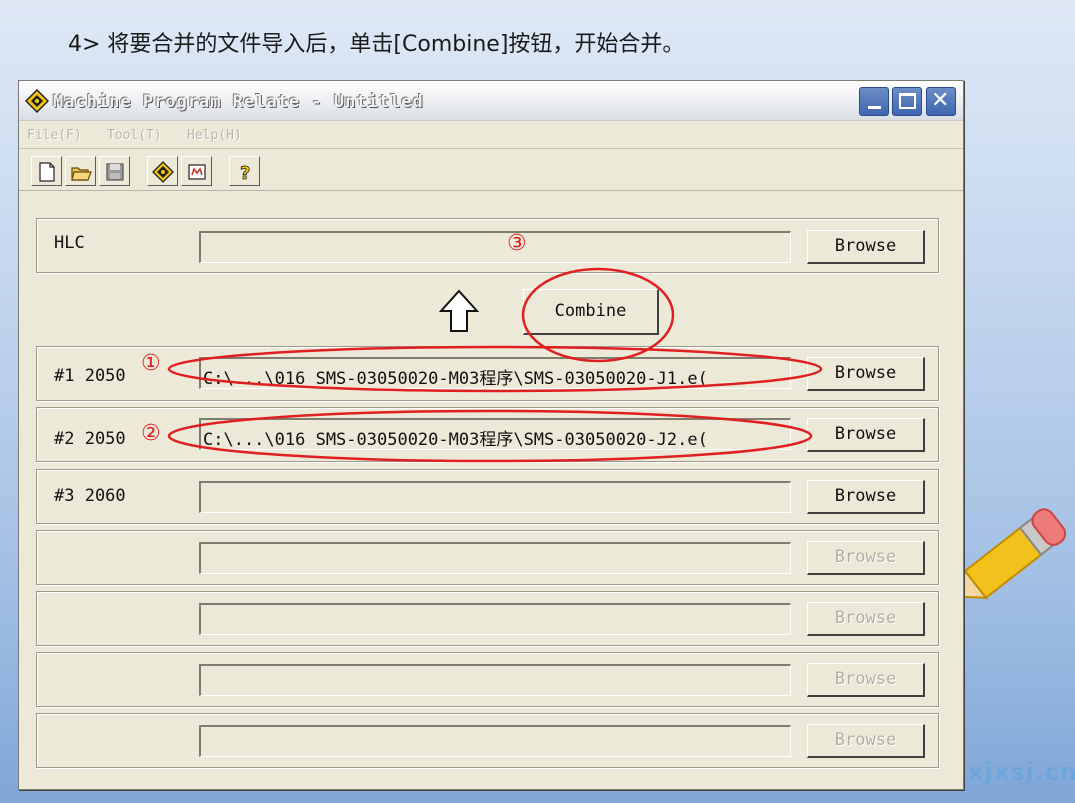 This screenshot has height=803, width=1075. I want to click on file-row: #3 2060 Browse, so click(487, 496).